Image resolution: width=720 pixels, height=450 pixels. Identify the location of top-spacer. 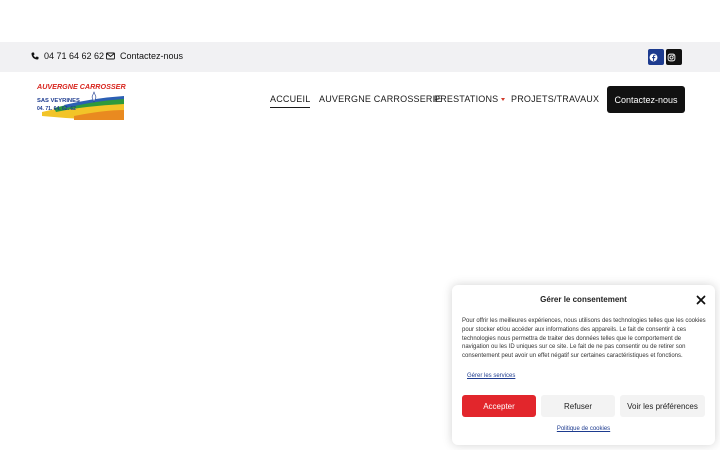
(360, 21).